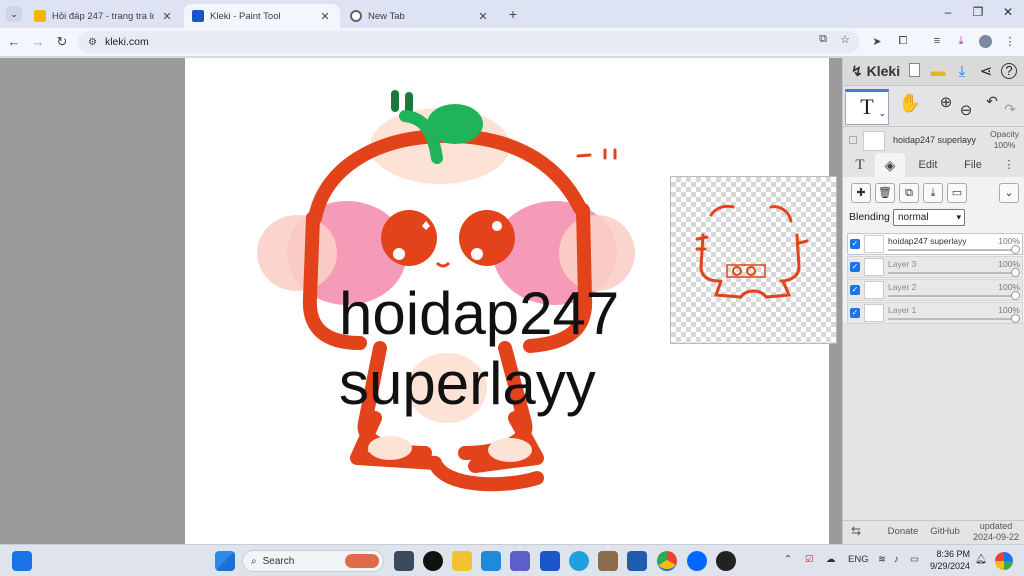 The width and height of the screenshot is (1024, 576). Describe the element at coordinates (882, 559) in the screenshot. I see `wifi-icon: ≋` at that location.